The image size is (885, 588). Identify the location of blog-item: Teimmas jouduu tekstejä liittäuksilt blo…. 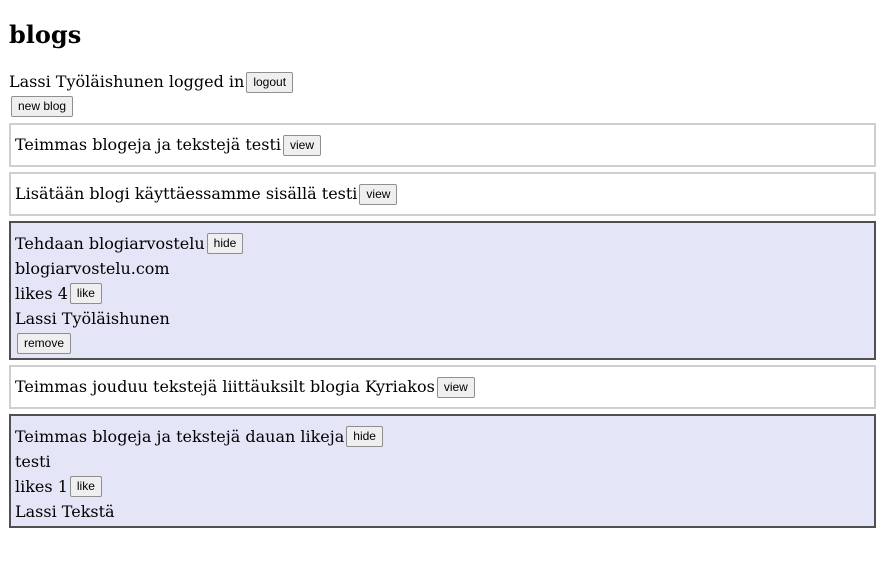
(442, 387).